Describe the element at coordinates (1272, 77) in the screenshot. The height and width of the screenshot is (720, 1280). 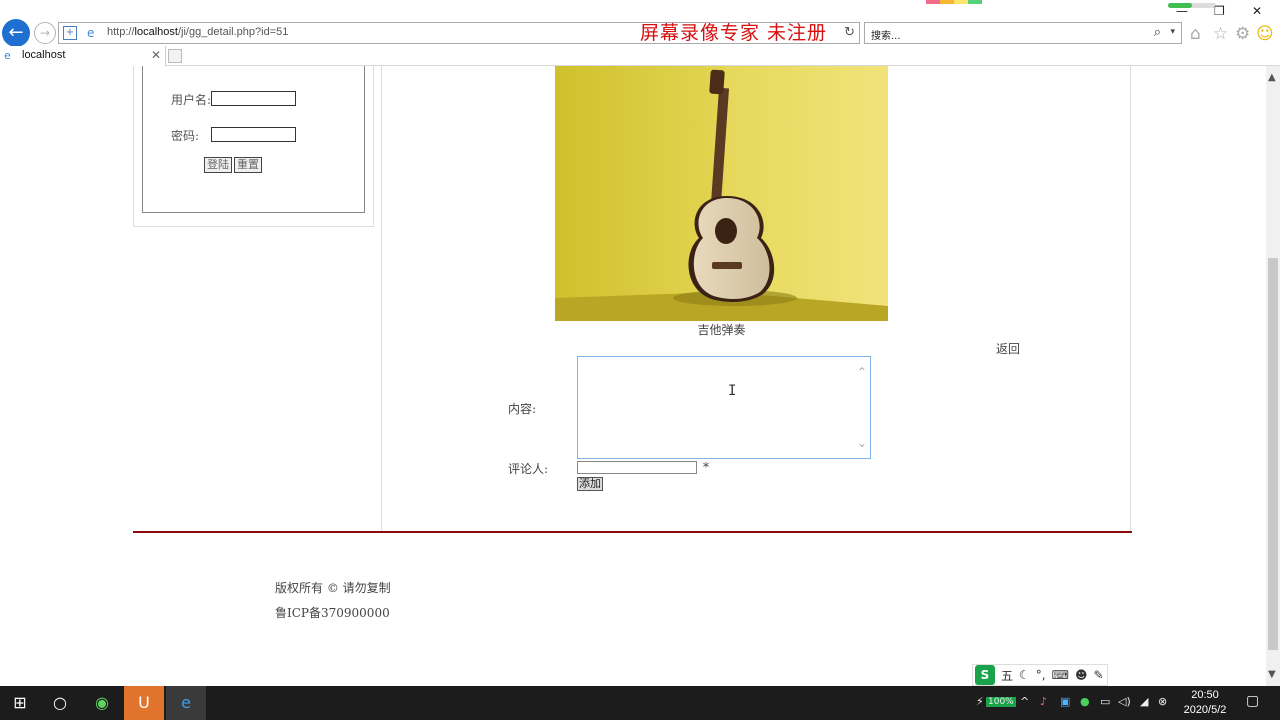
I see `scroll-up-arrow-icon: ▲` at that location.